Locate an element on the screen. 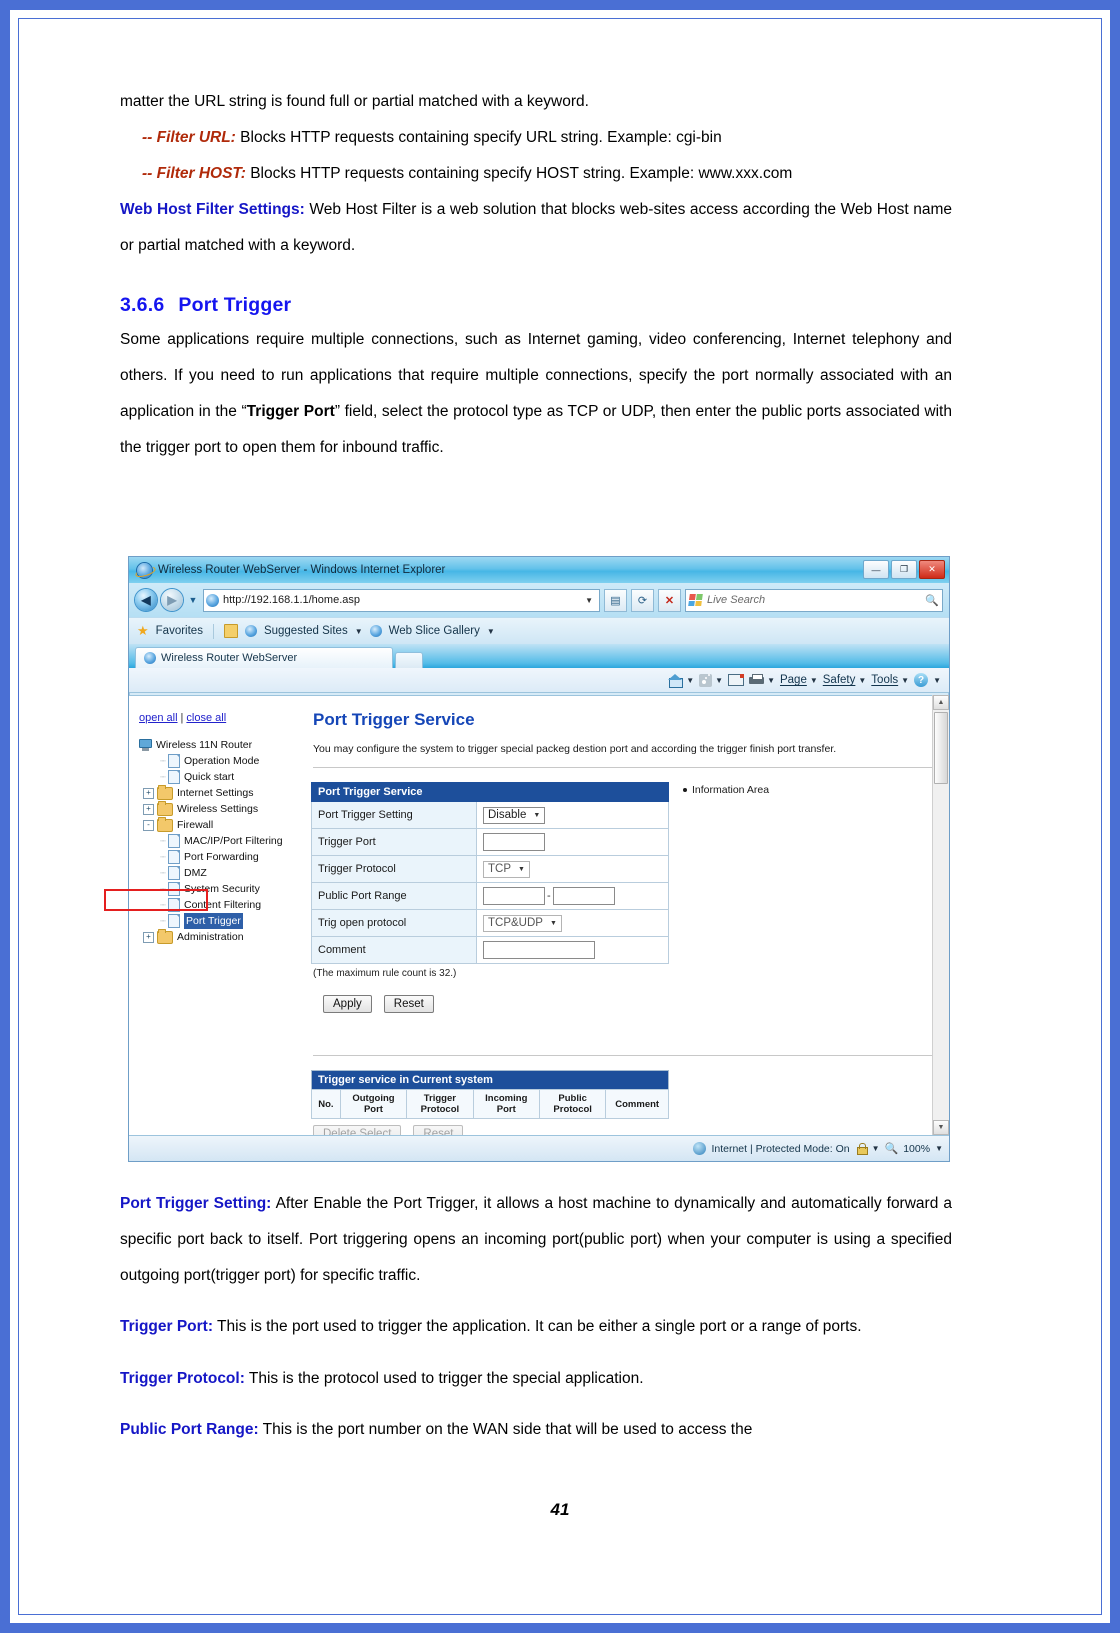 The width and height of the screenshot is (1120, 1633). column-header-comment: Comment is located at coordinates (637, 1104).